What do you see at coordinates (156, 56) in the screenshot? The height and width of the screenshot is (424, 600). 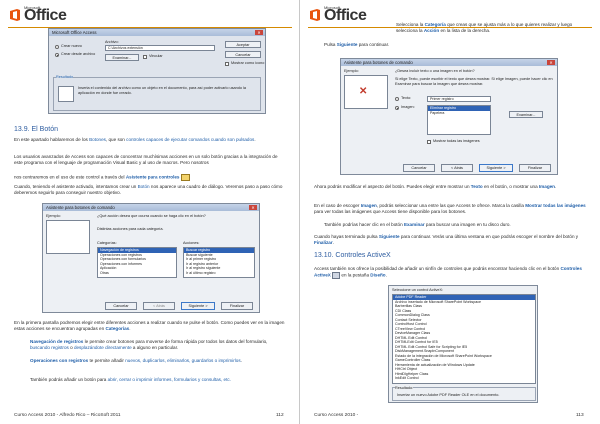 I see `link-label: Vincular` at bounding box center [156, 56].